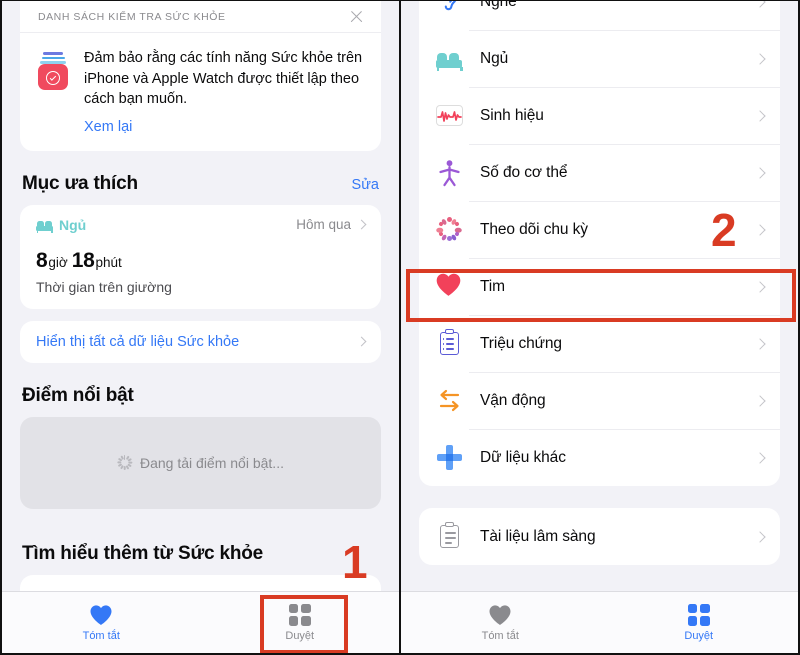 The height and width of the screenshot is (655, 800). I want to click on learn-more-title: Tìm hiểu thêm từ Sức khỏe, so click(143, 553).